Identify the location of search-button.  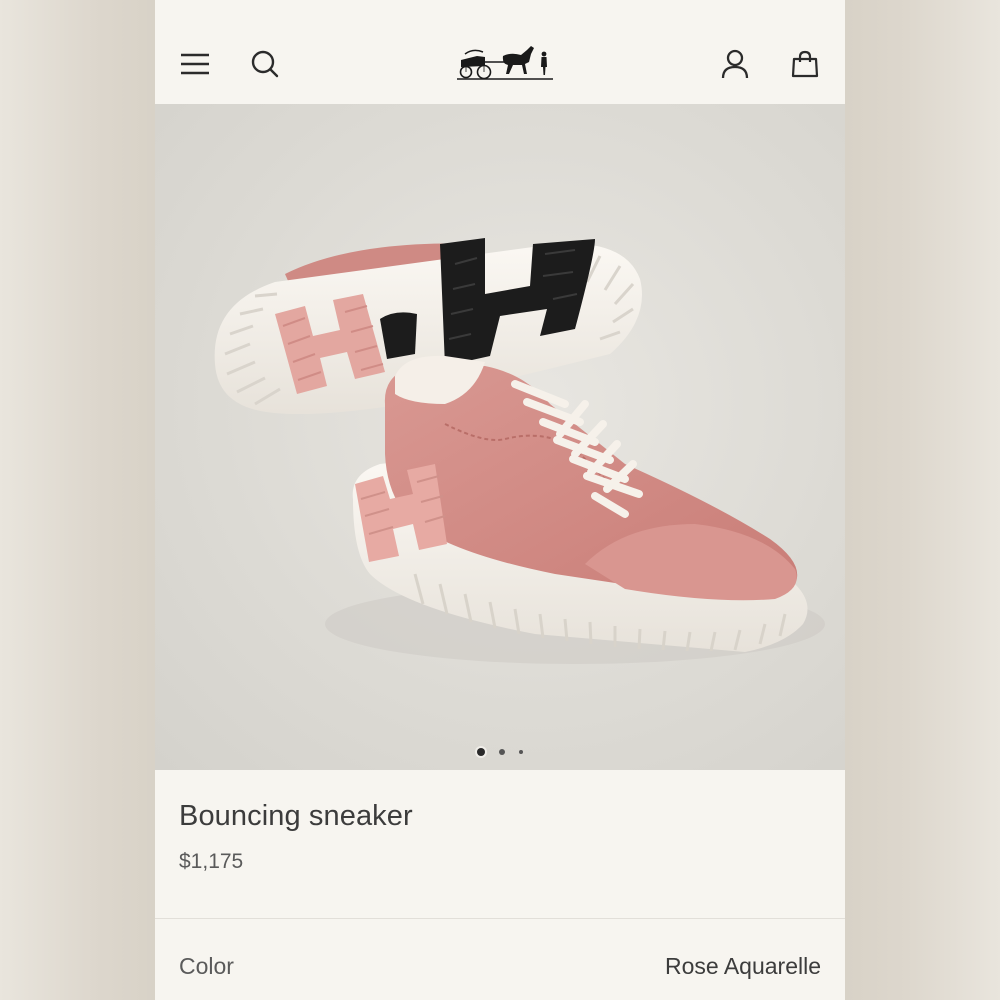
(265, 64).